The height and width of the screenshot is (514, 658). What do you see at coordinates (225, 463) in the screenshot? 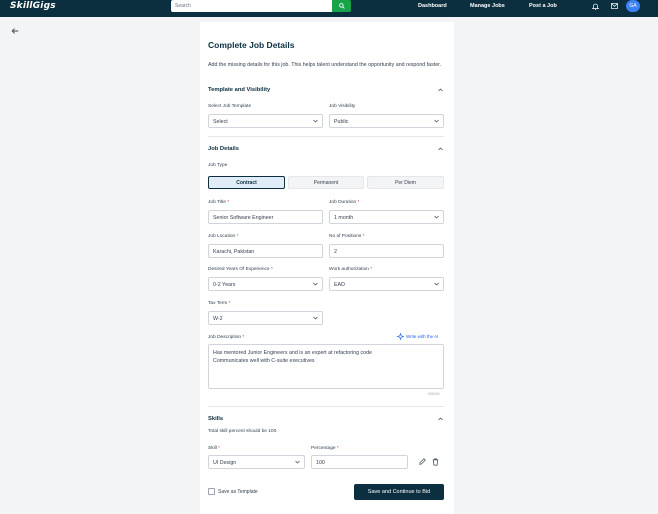
I see `skill-value: UI Design` at bounding box center [225, 463].